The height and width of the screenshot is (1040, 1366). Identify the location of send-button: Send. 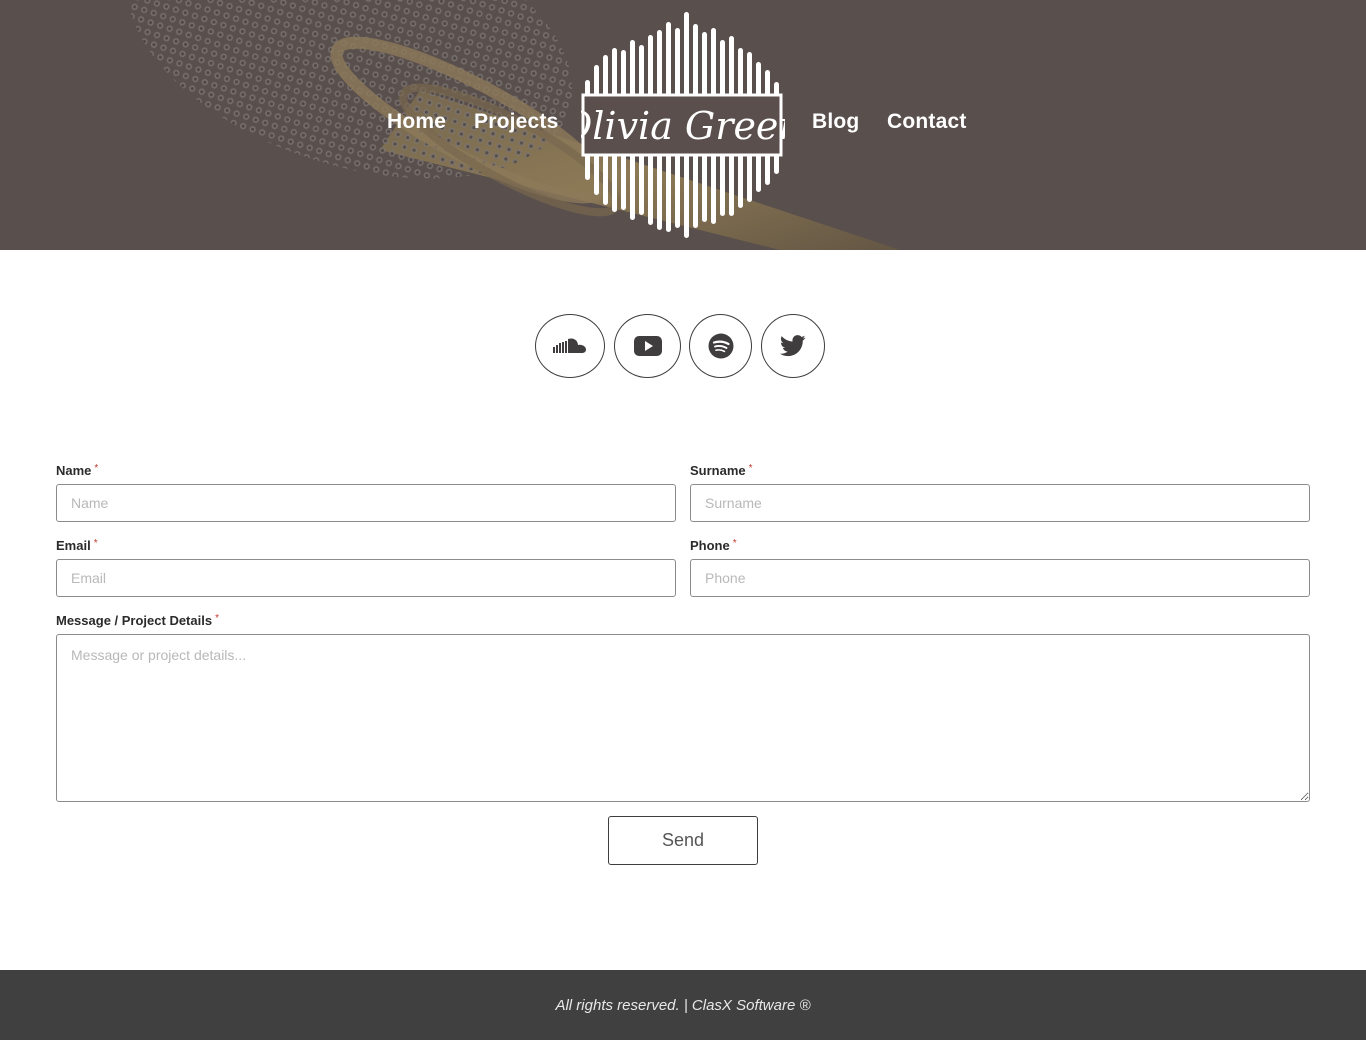
(683, 840).